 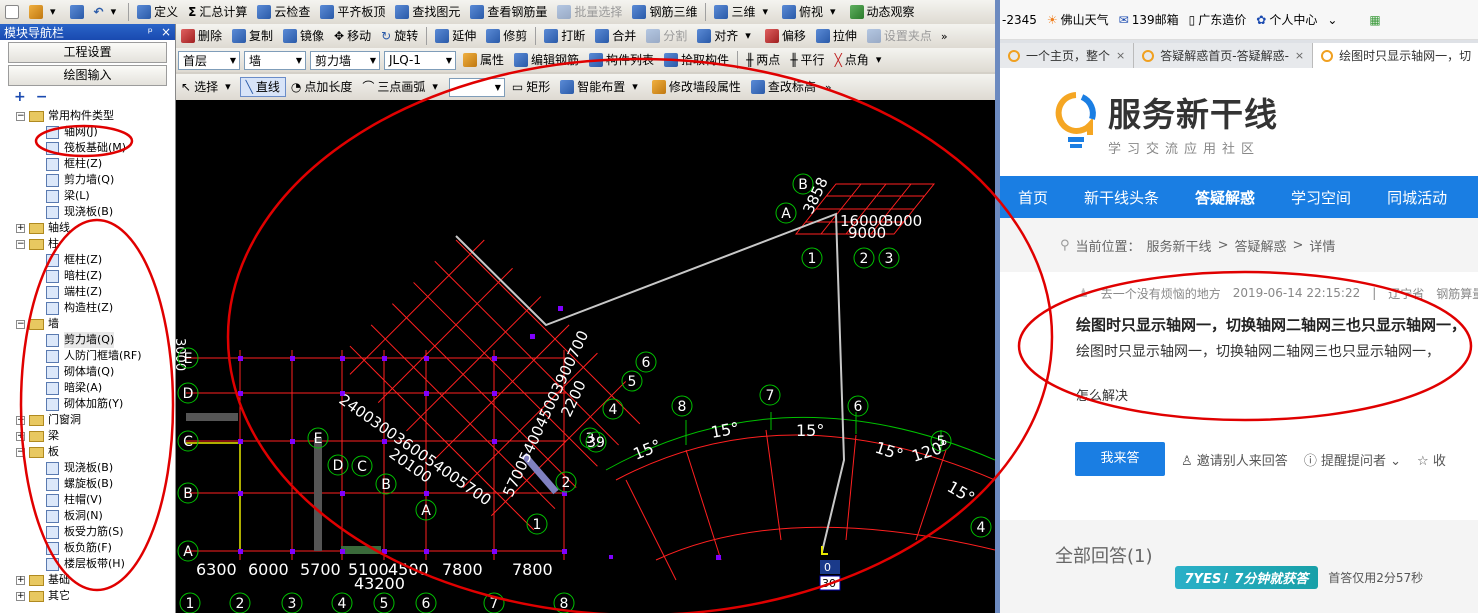 I want to click on expand-all-icon: +, so click(x=20, y=97).